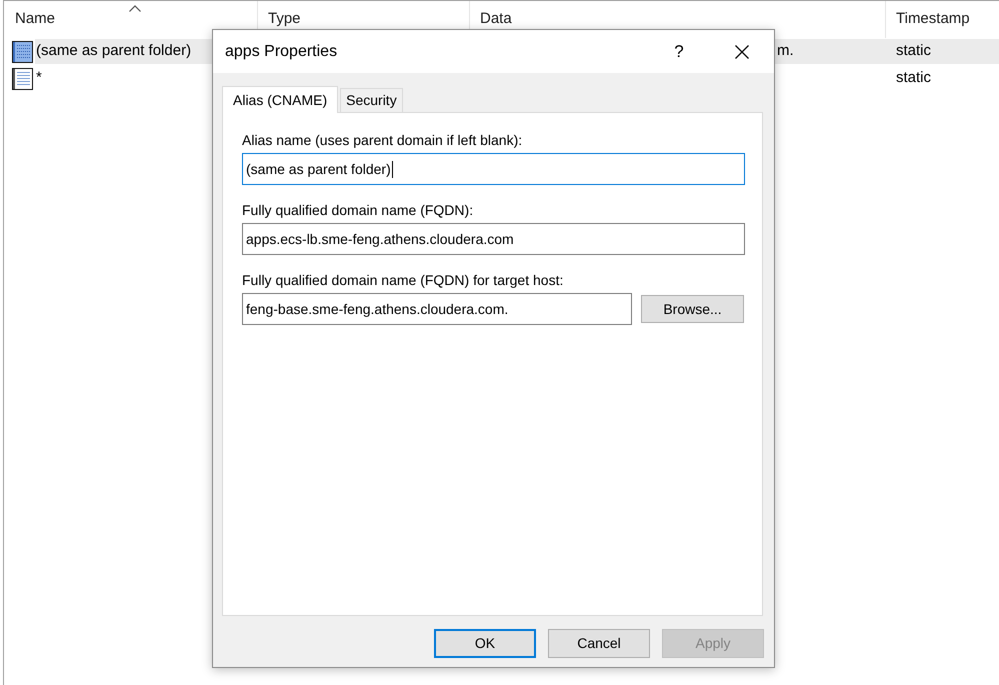 This screenshot has height=685, width=999. I want to click on input-field: apps.ecs-lb.sme-feng.athens.cloudera.com, so click(493, 239).